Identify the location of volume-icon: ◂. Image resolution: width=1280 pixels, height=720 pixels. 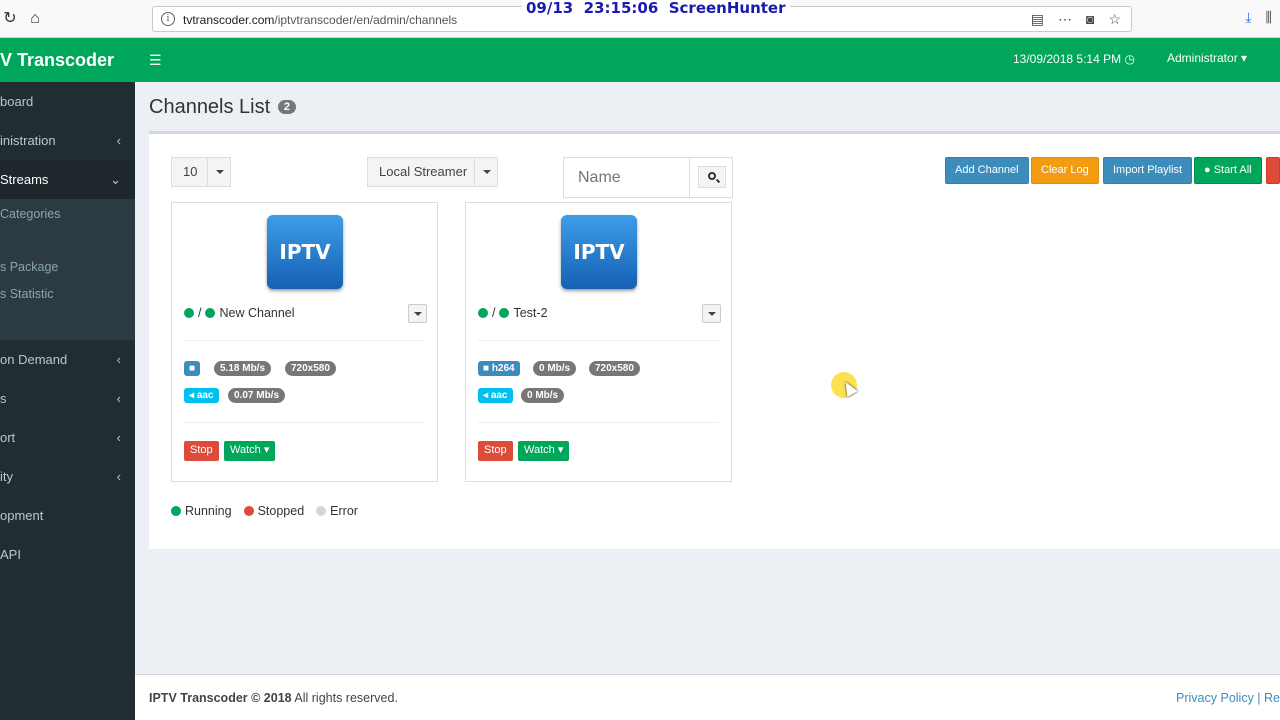
(486, 395).